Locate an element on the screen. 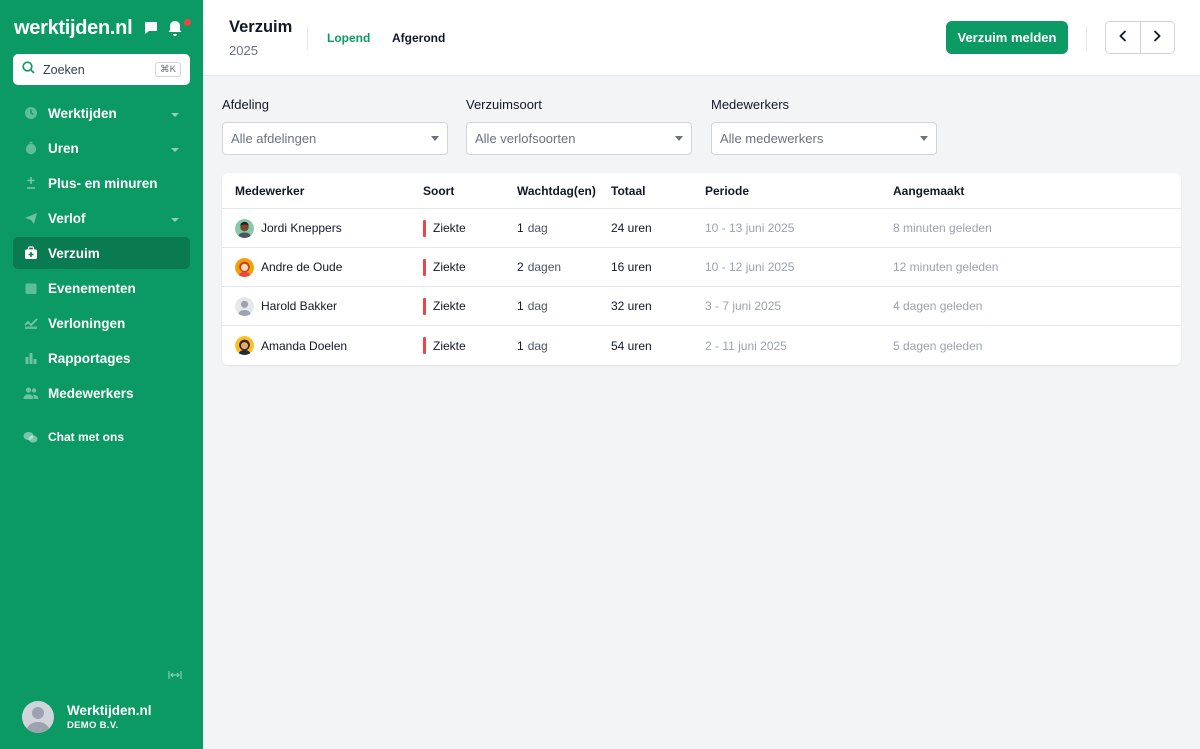 This screenshot has width=1200, height=749. tab-lopend: Lopend is located at coordinates (348, 38).